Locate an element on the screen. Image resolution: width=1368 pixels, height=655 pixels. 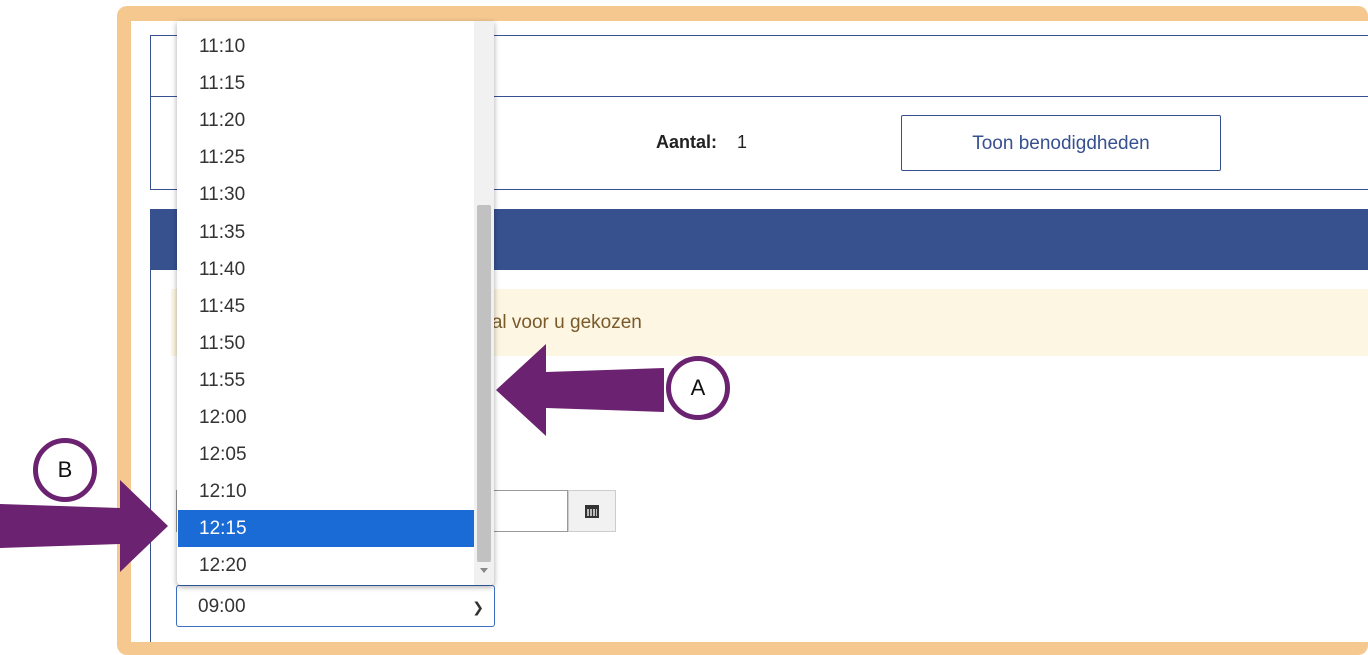
scrollbar-thumb is located at coordinates (484, 383).